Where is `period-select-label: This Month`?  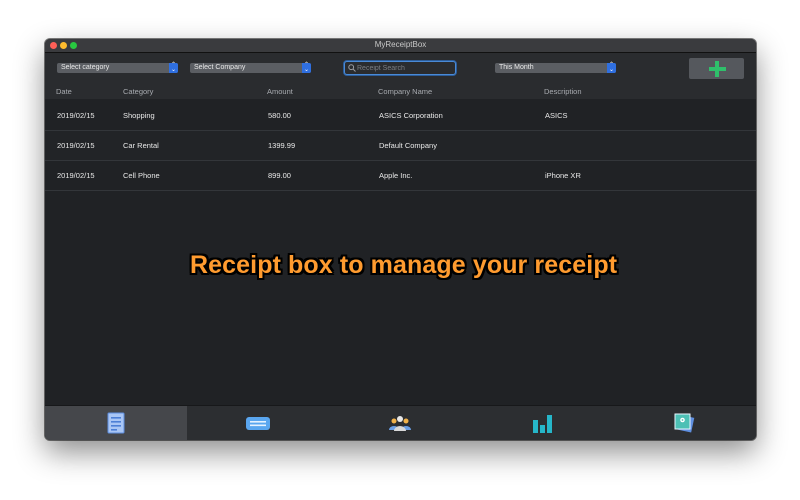
period-select-label: This Month is located at coordinates (516, 67).